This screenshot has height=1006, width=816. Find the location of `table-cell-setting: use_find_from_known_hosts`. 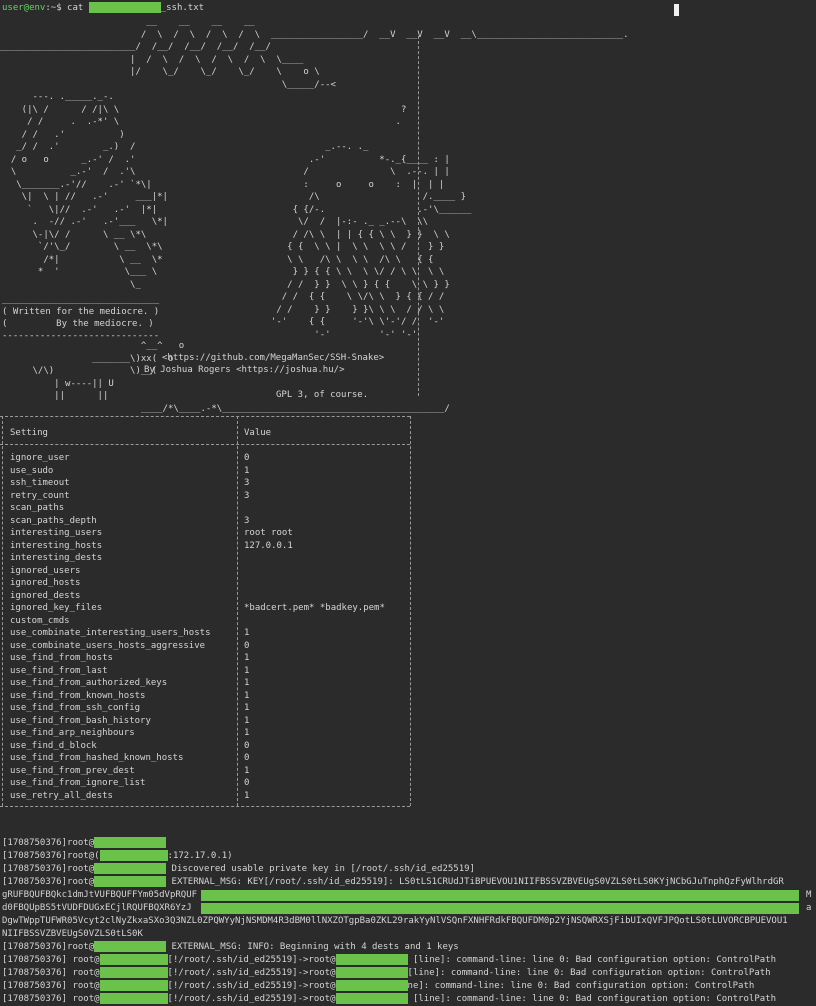

table-cell-setting: use_find_from_known_hosts is located at coordinates (78, 695).